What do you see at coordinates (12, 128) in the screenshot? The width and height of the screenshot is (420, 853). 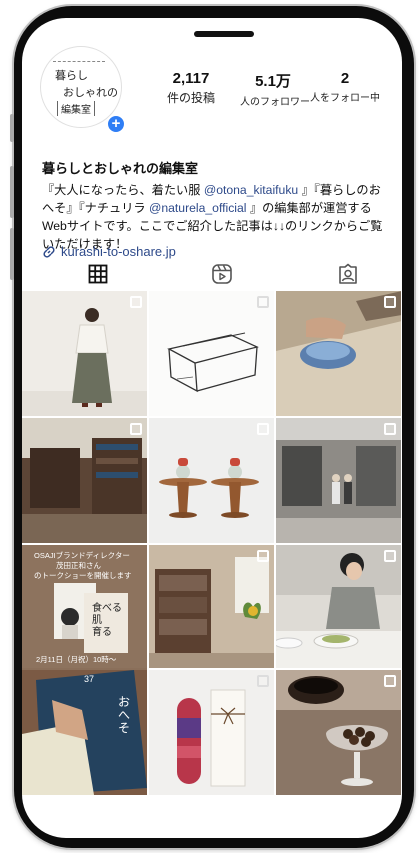 I see `side-button-silent` at bounding box center [12, 128].